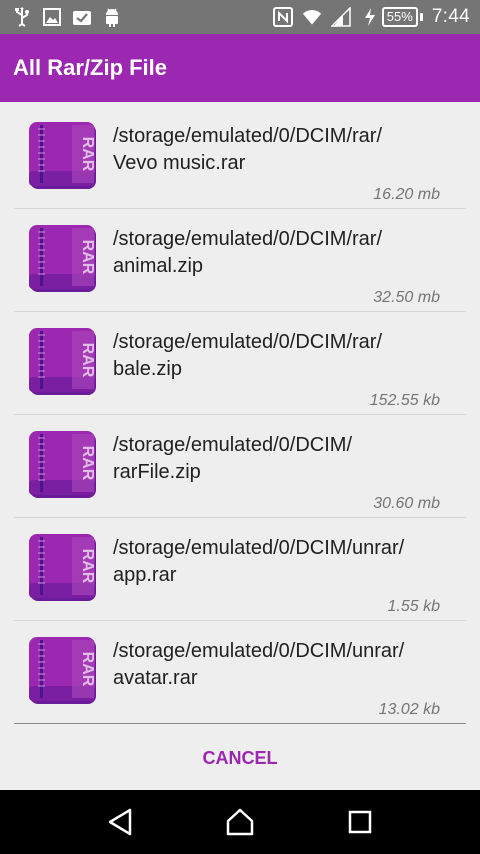  I want to click on charging-icon, so click(370, 17).